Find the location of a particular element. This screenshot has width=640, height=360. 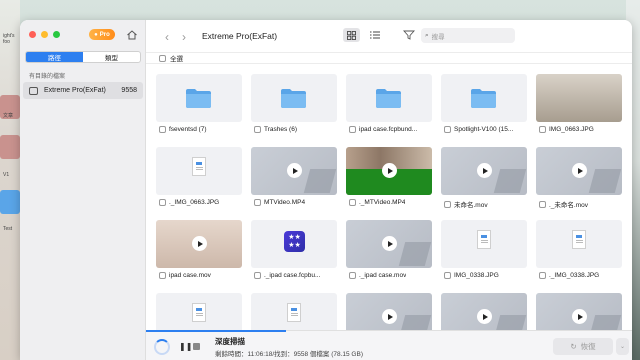

file-caption: ._MTVideo.MP4 is located at coordinates (390, 202).